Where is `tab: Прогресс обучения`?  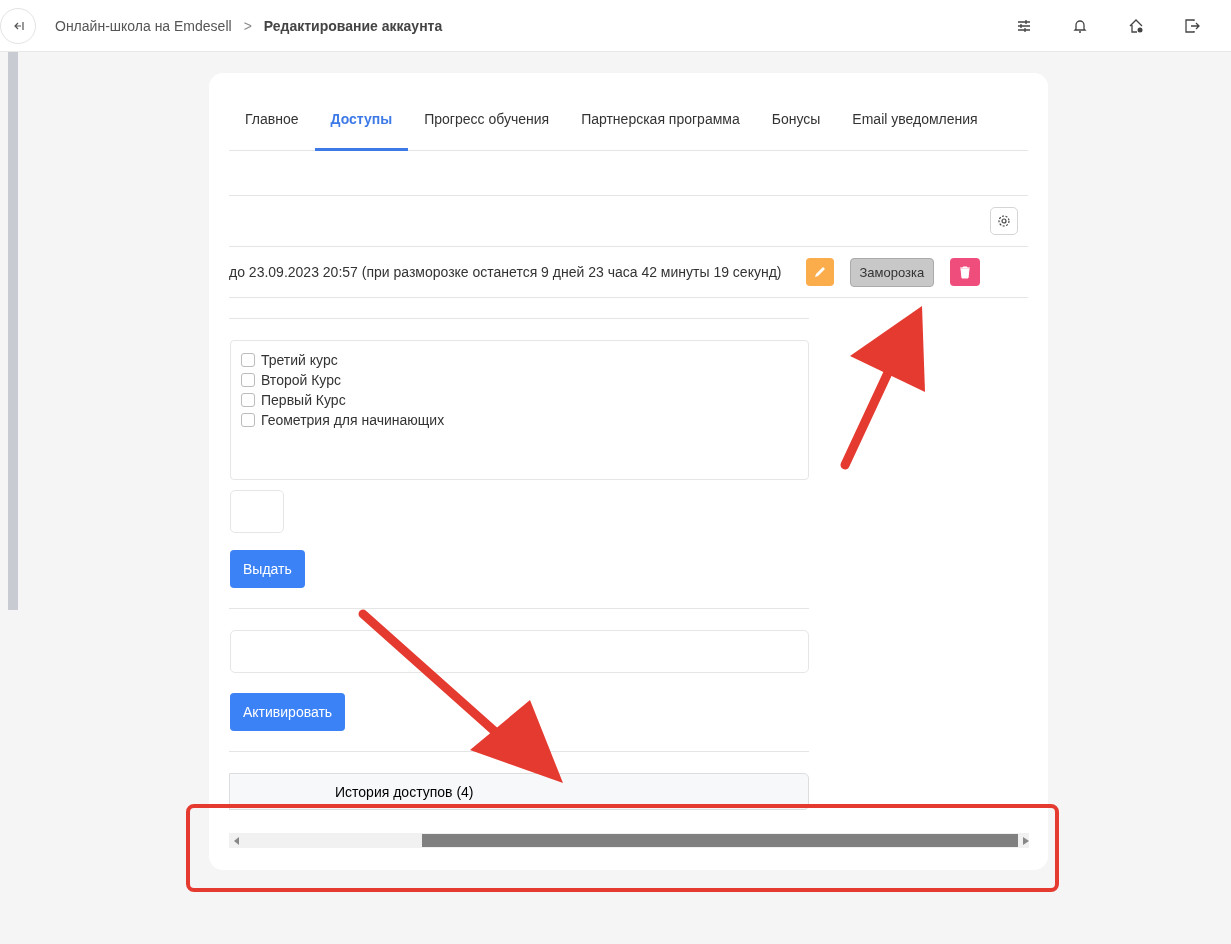
tab: Прогресс обучения is located at coordinates (487, 123).